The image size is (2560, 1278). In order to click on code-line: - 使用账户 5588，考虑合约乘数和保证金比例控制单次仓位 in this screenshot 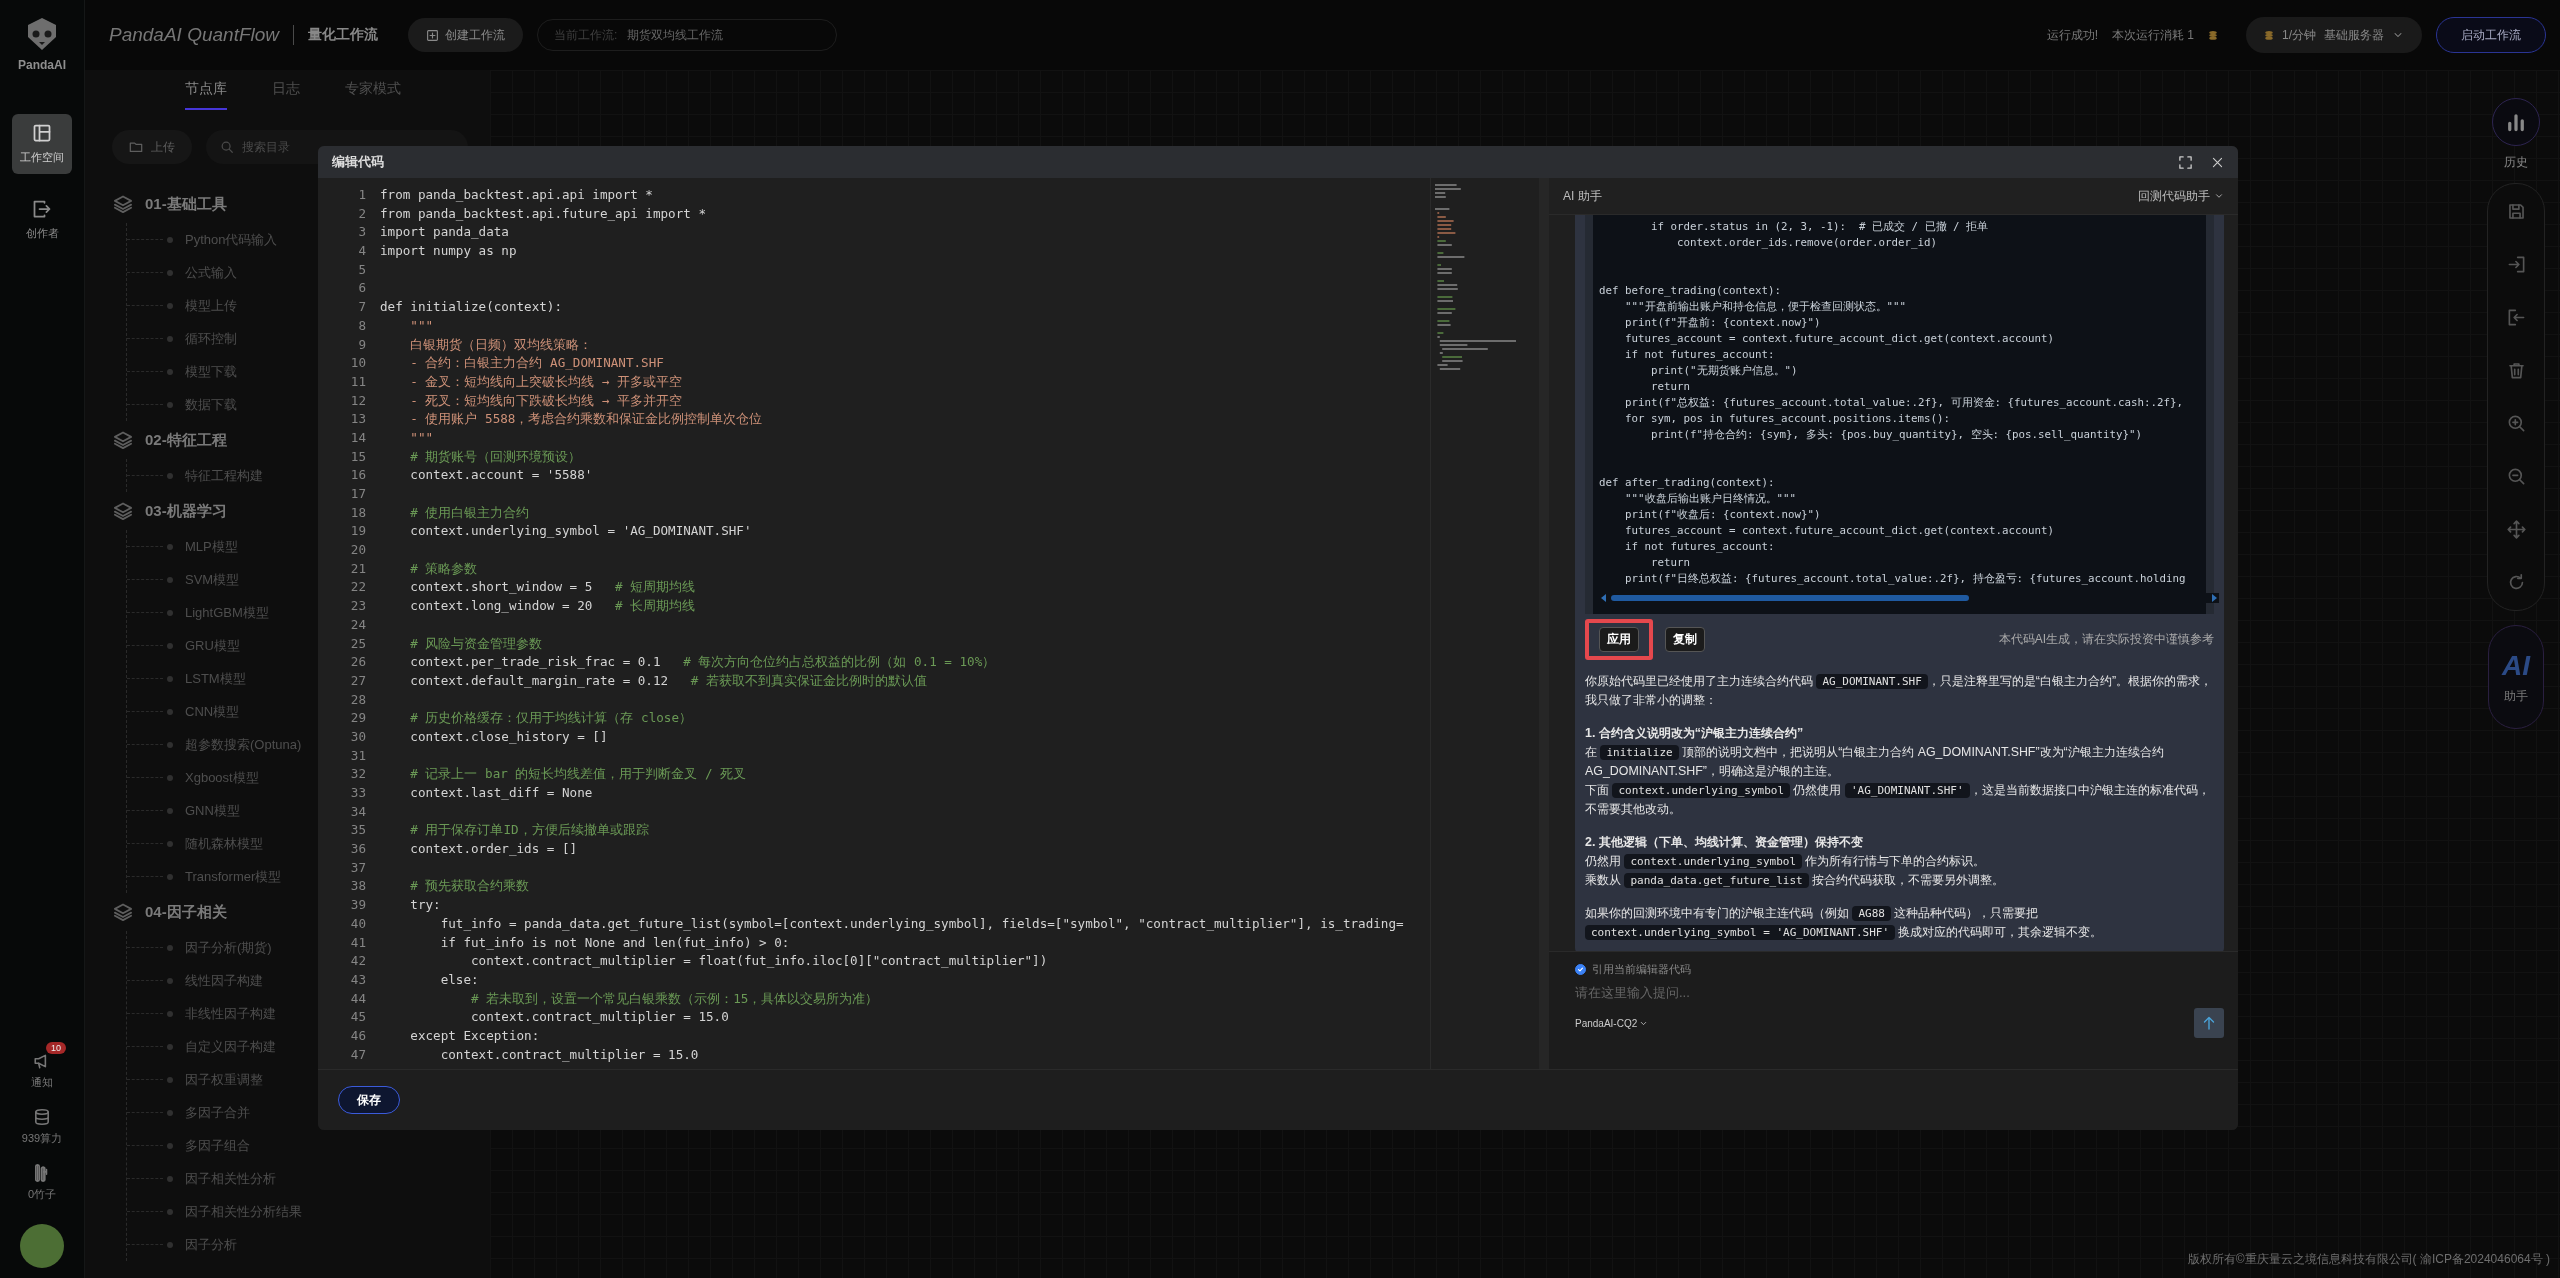, I will do `click(586, 419)`.